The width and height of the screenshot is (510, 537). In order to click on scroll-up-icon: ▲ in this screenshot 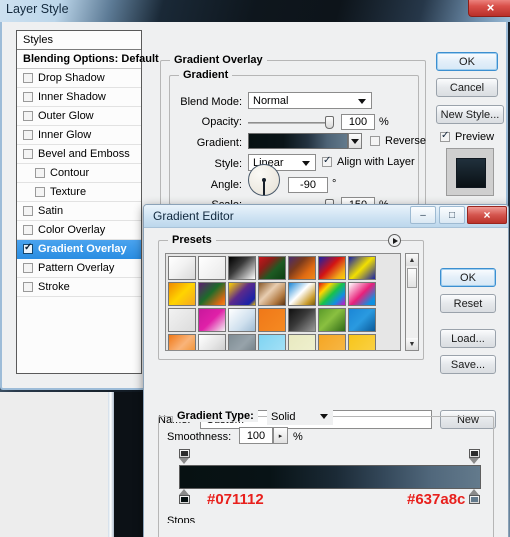, I will do `click(412, 260)`.